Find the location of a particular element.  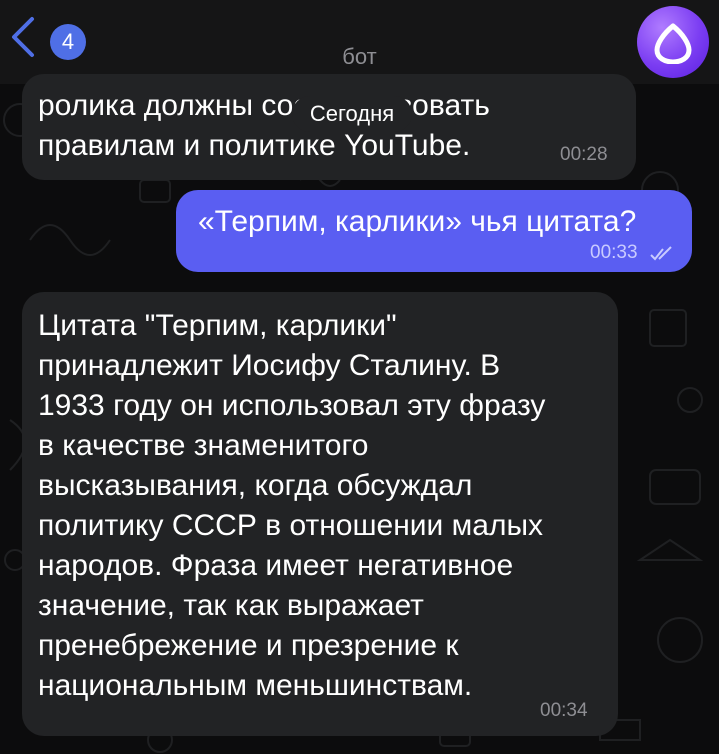

message-time: 00:28 is located at coordinates (584, 154).